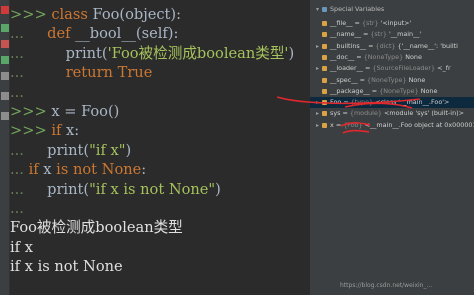 The width and height of the screenshot is (474, 295). What do you see at coordinates (335, 113) in the screenshot?
I see `variable-name: sys` at bounding box center [335, 113].